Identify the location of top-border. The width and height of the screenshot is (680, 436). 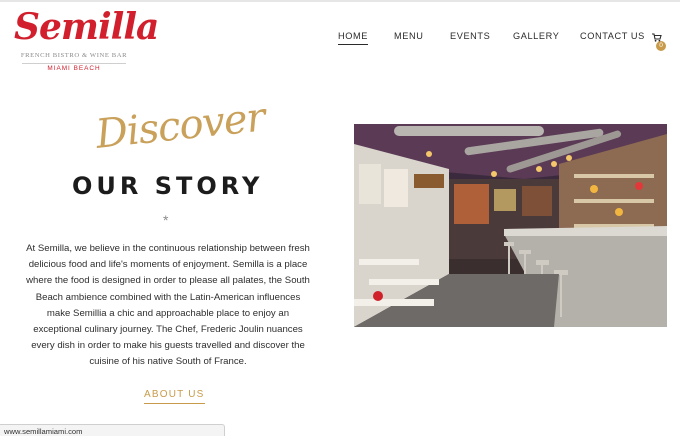
(340, 1).